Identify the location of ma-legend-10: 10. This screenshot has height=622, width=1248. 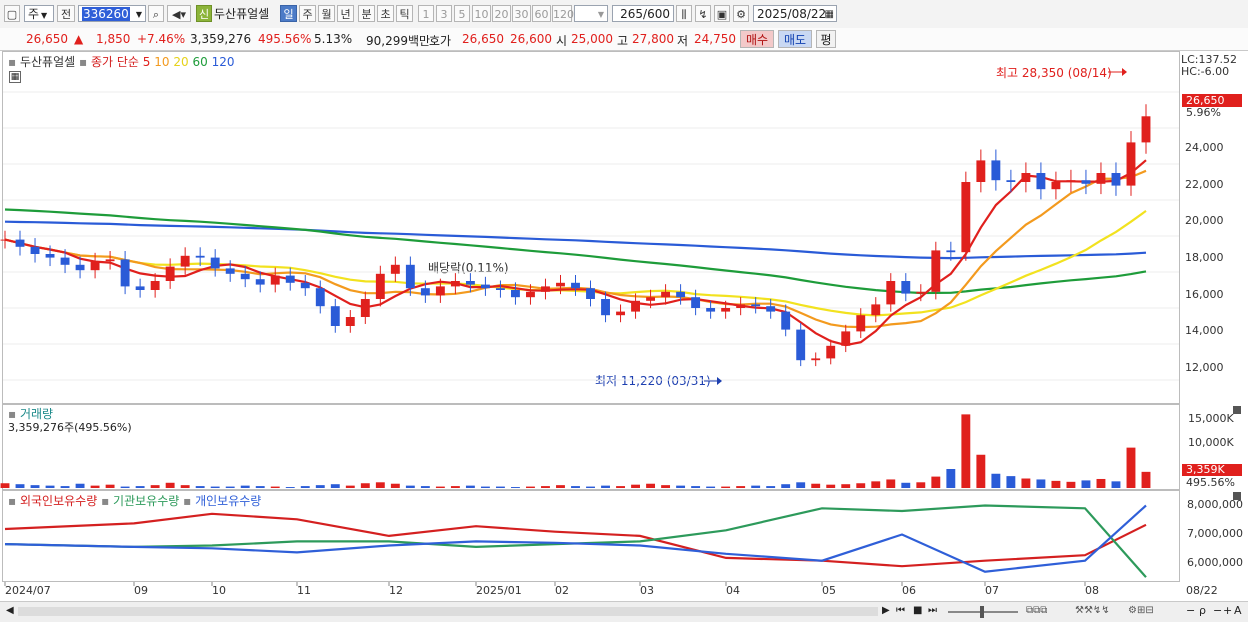
(162, 62).